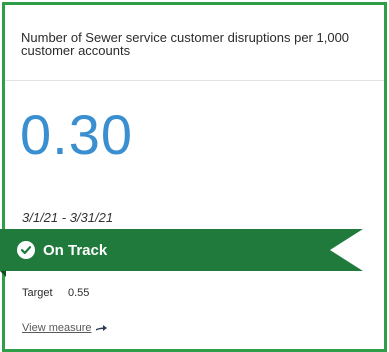  I want to click on view-measure-label: View measure, so click(57, 328).